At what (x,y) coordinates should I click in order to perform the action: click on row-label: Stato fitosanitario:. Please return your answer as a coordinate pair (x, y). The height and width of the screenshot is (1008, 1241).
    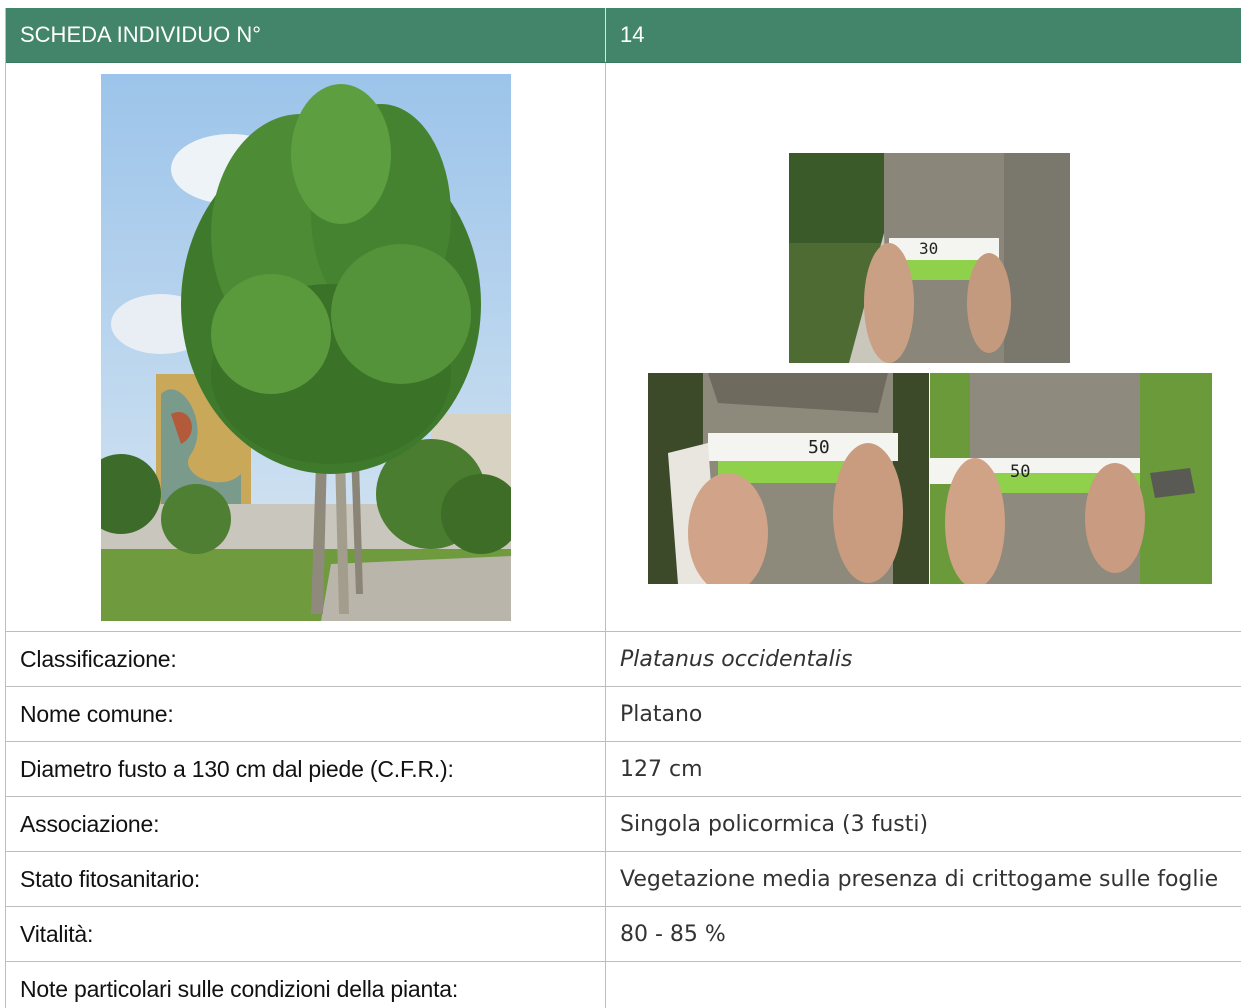
    Looking at the image, I should click on (306, 879).